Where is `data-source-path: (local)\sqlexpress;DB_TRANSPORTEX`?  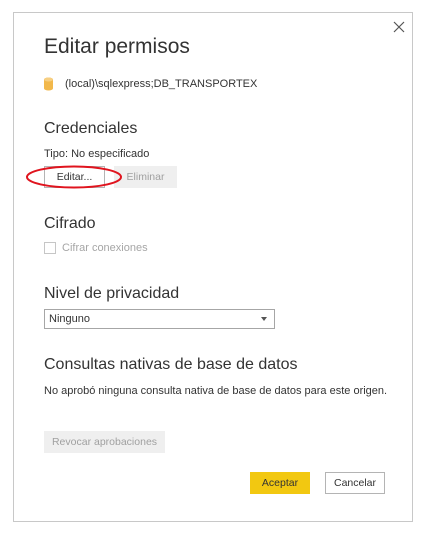
data-source-path: (local)\sqlexpress;DB_TRANSPORTEX is located at coordinates (161, 84).